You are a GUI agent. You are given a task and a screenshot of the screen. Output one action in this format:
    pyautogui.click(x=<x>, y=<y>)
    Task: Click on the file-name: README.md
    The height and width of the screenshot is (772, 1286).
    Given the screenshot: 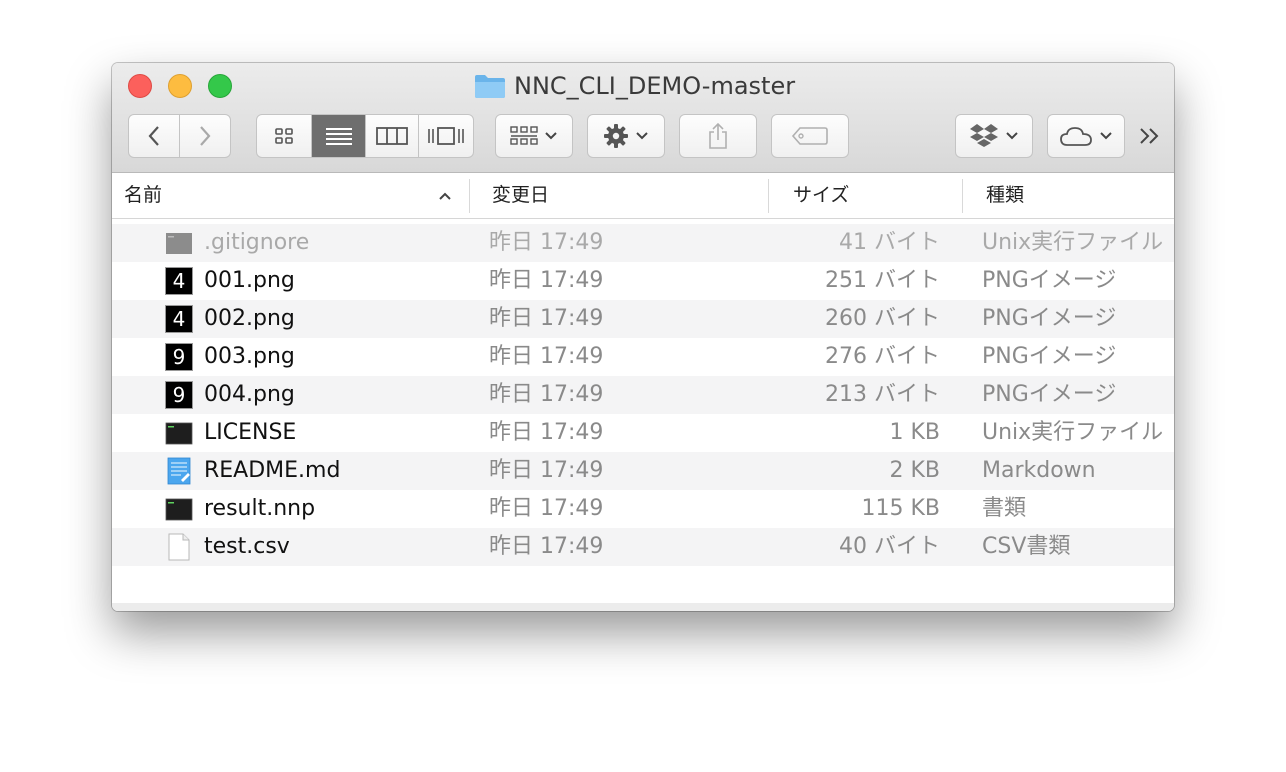 What is the action you would take?
    pyautogui.click(x=272, y=470)
    